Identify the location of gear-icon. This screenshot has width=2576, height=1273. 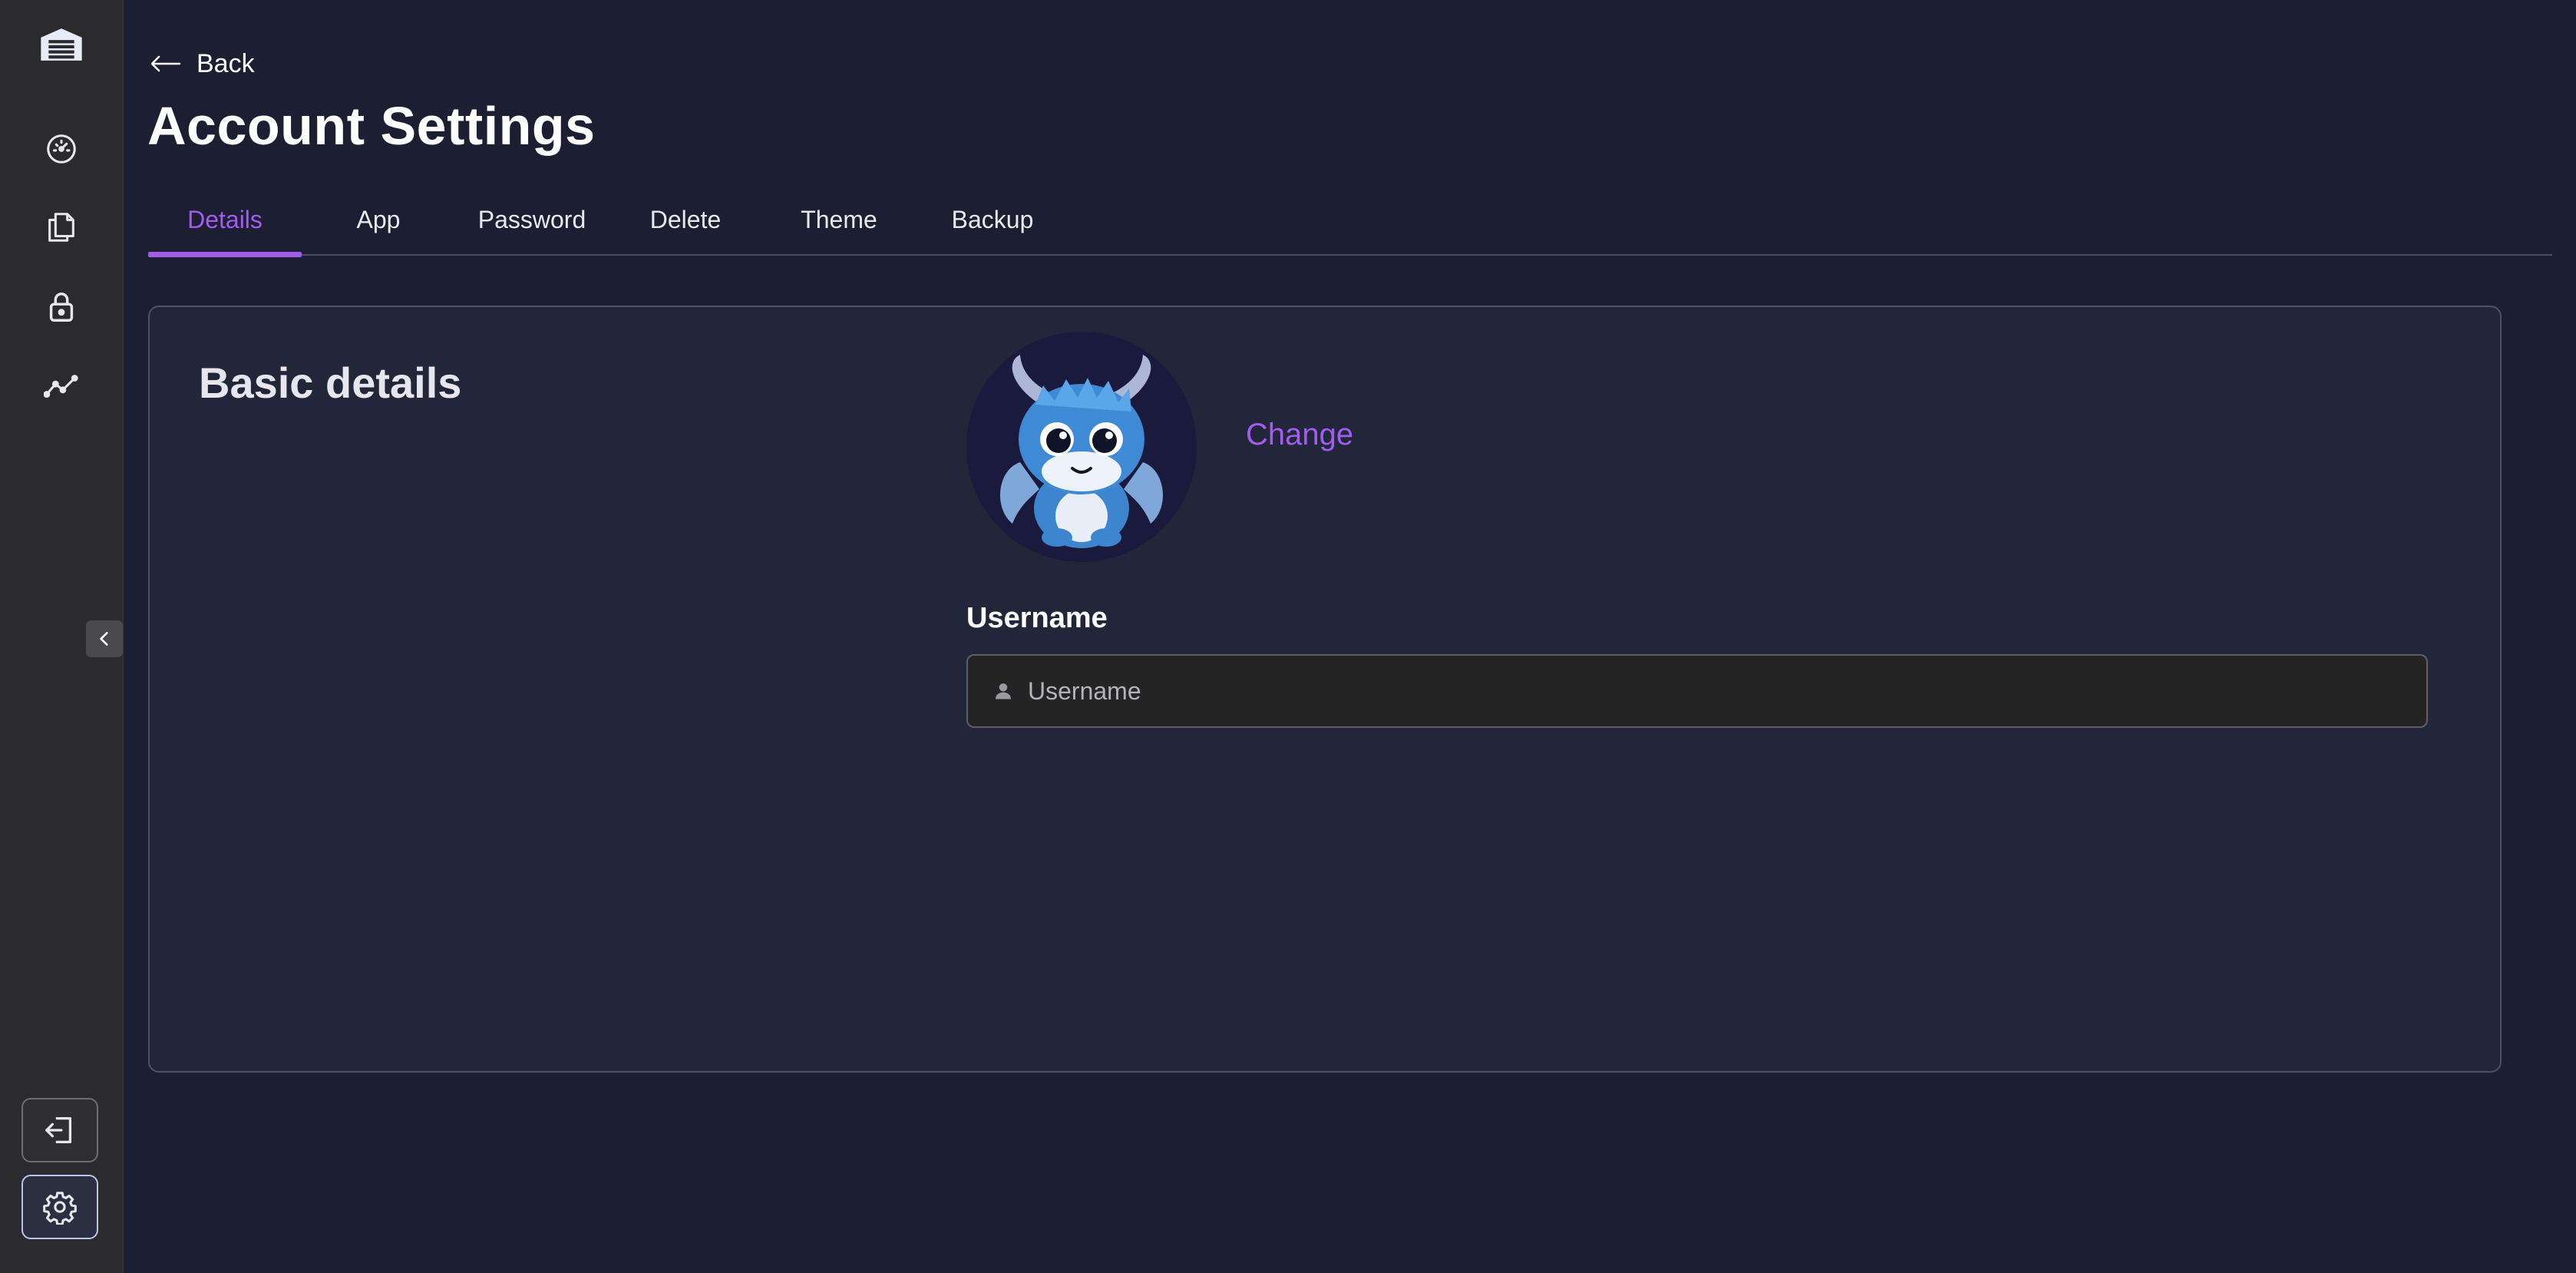
(60, 1208).